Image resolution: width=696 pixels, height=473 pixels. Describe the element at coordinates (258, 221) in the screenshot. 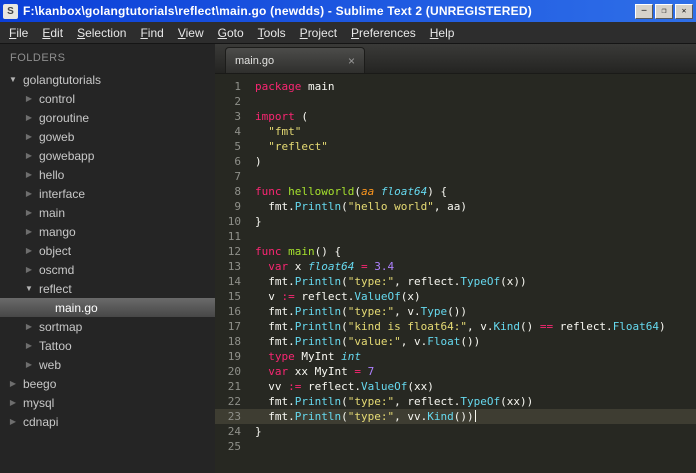

I see `code-text: }` at that location.